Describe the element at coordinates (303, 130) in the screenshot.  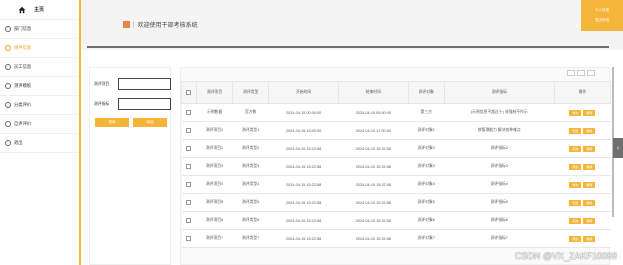
I see `table-cell: 2024-04-15 15:00:00` at that location.